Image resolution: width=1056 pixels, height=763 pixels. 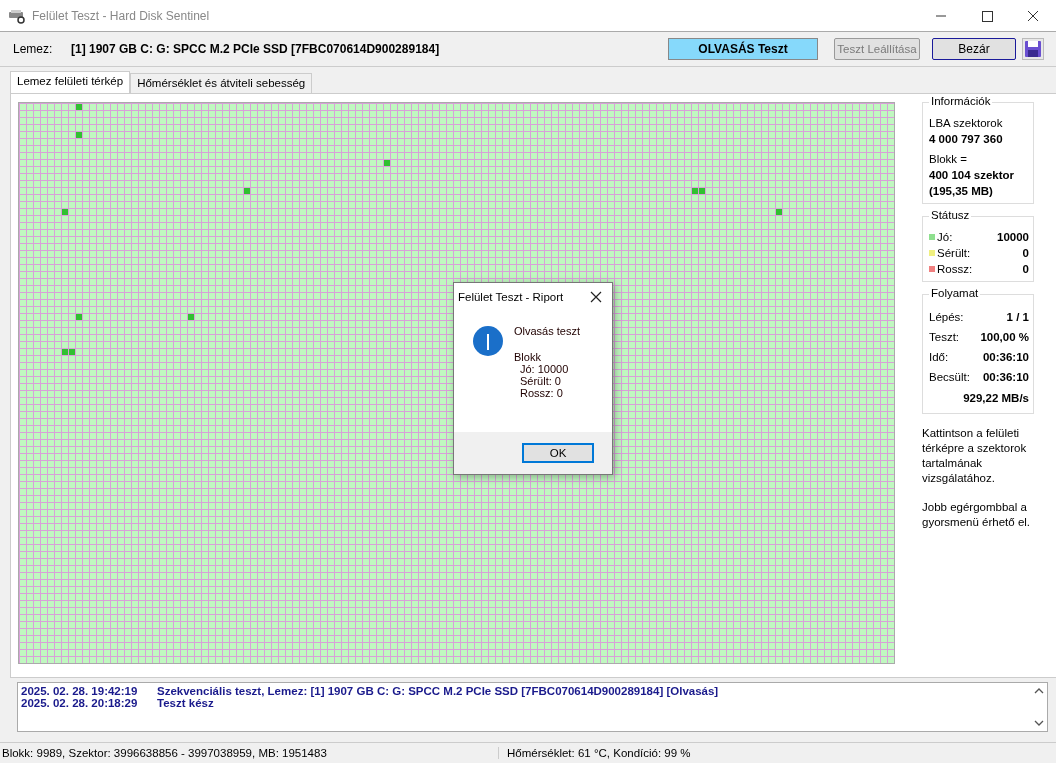 What do you see at coordinates (185, 703) in the screenshot?
I see `log-message: Teszt kész` at bounding box center [185, 703].